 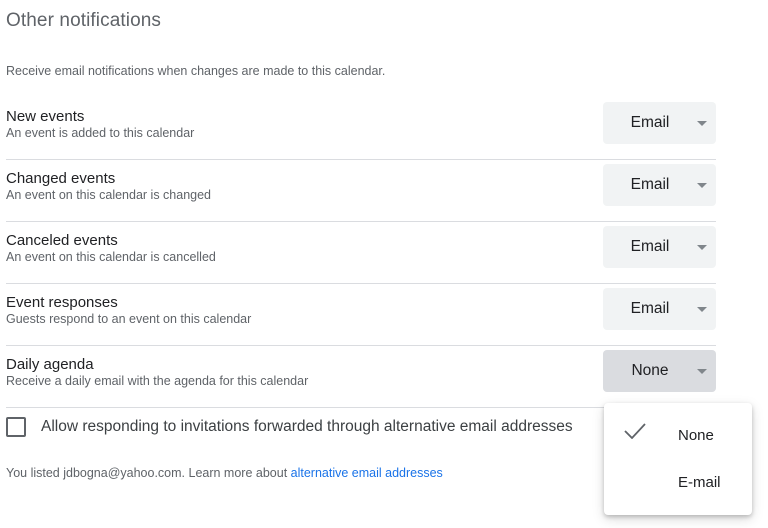 I want to click on canceled-events-select: Email, so click(x=659, y=247).